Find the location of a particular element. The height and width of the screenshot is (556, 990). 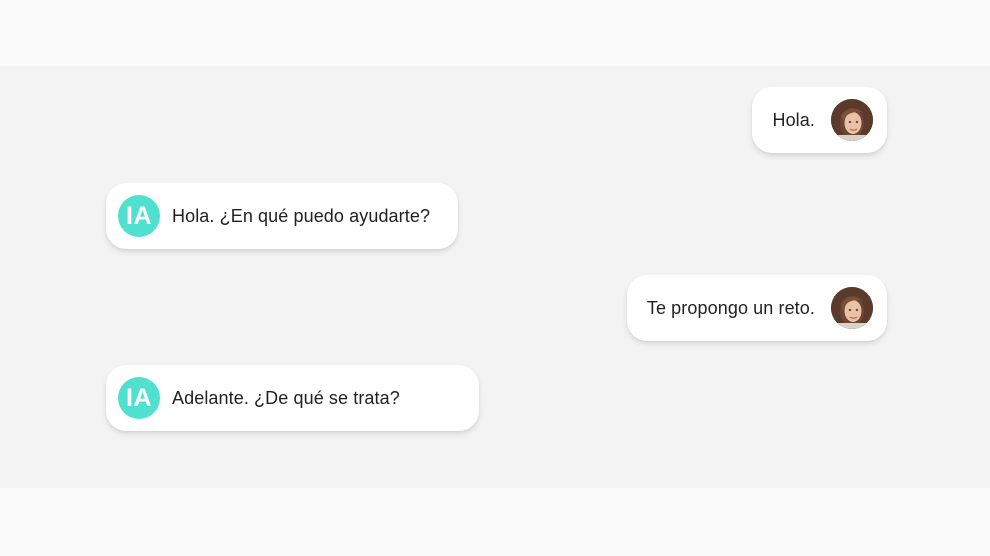

message-text: Hola. ¿En qué puedo ayudarte? is located at coordinates (301, 215).